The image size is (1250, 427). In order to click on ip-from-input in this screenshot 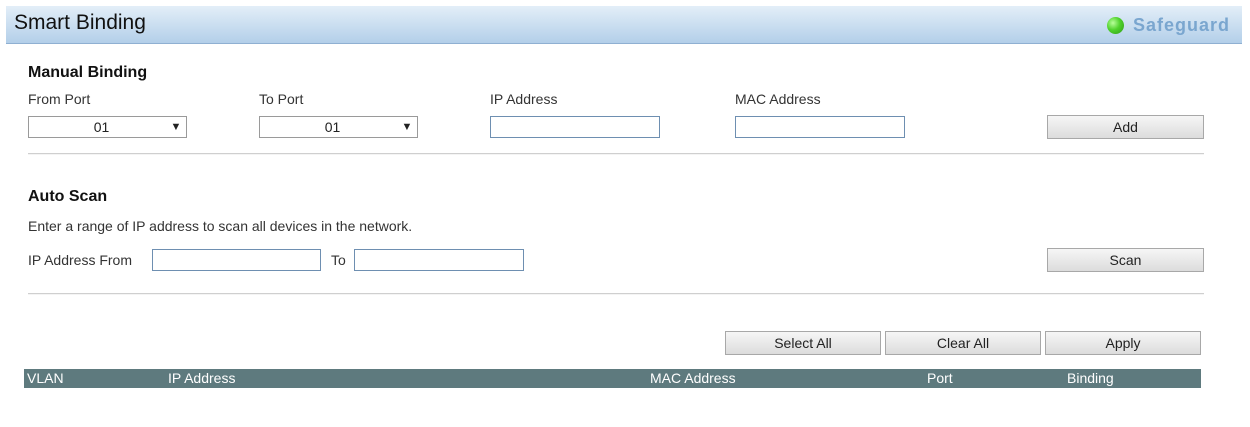, I will do `click(236, 260)`.